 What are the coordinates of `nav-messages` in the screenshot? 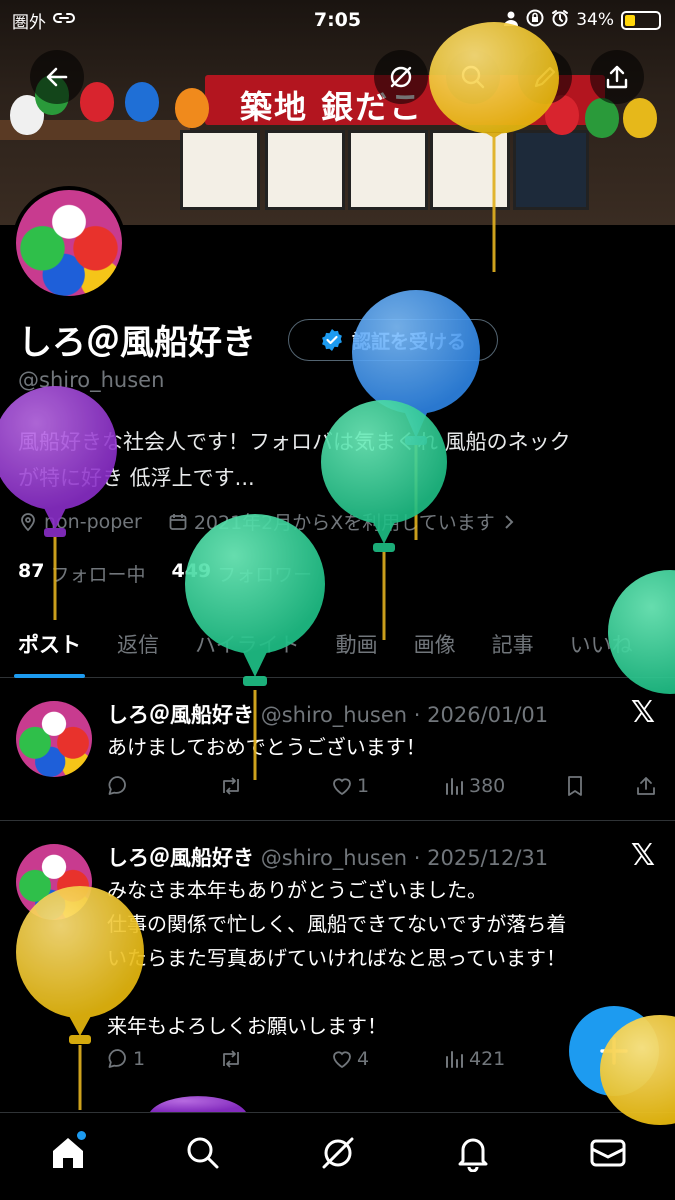 It's located at (608, 1153).